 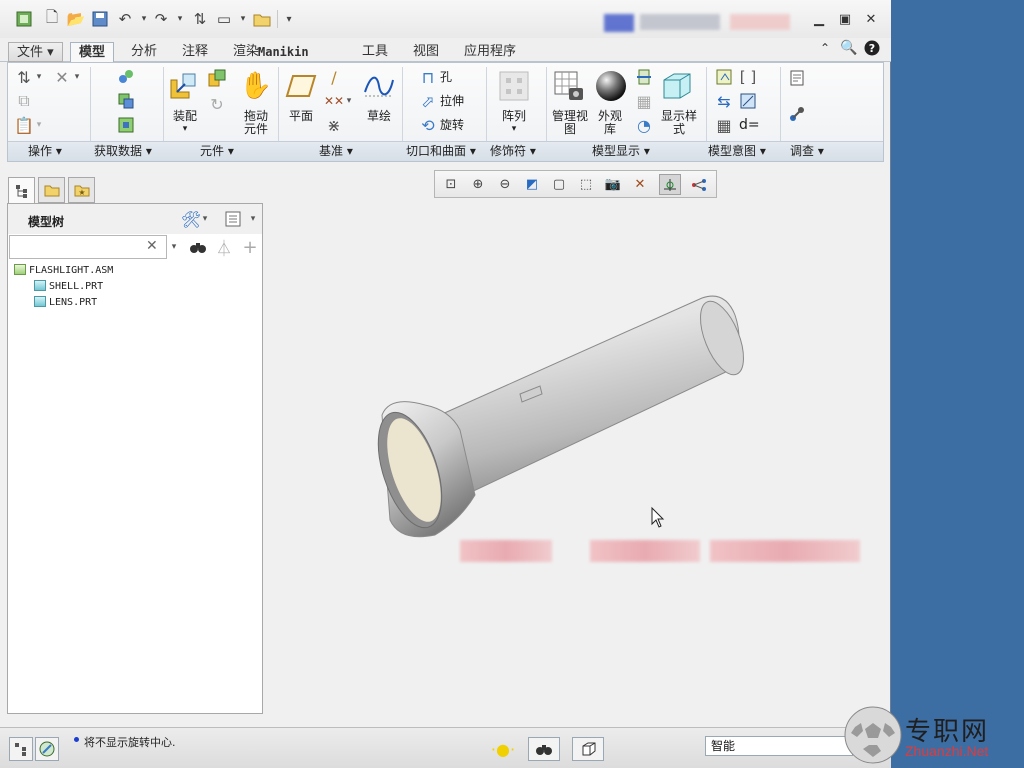 I want to click on tab-view: 视图, so click(x=426, y=52).